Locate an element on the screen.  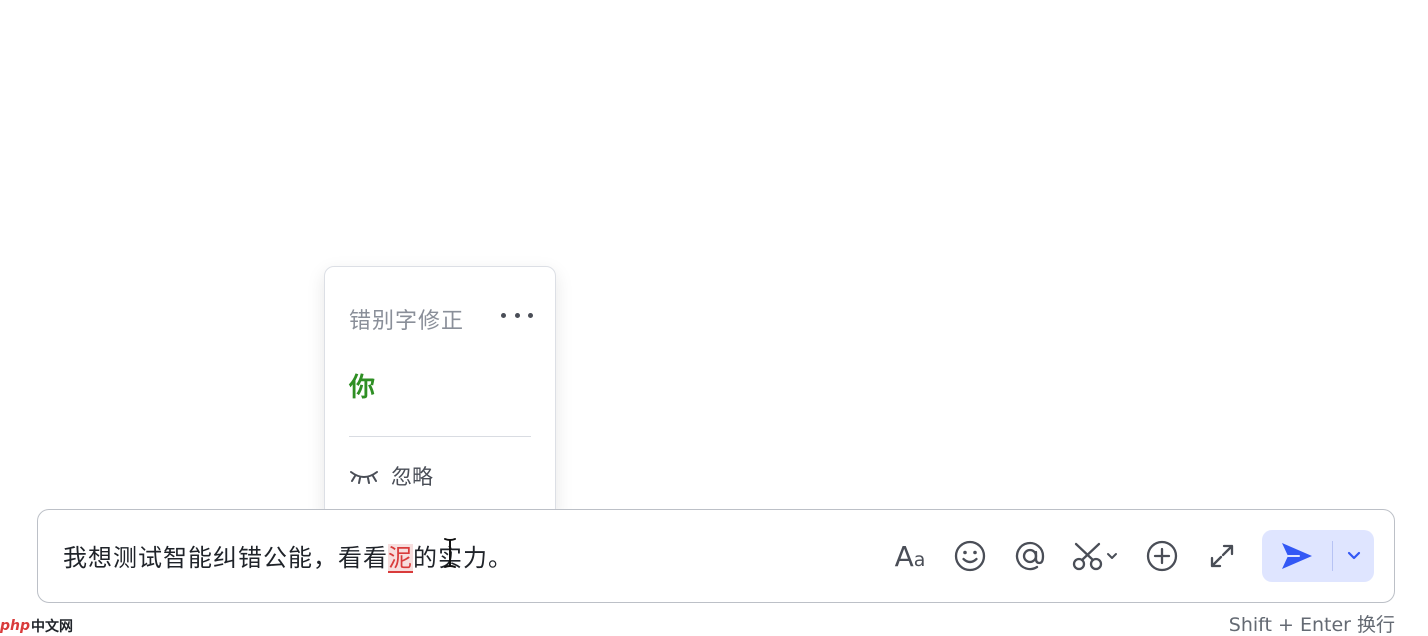
send-group is located at coordinates (1318, 556).